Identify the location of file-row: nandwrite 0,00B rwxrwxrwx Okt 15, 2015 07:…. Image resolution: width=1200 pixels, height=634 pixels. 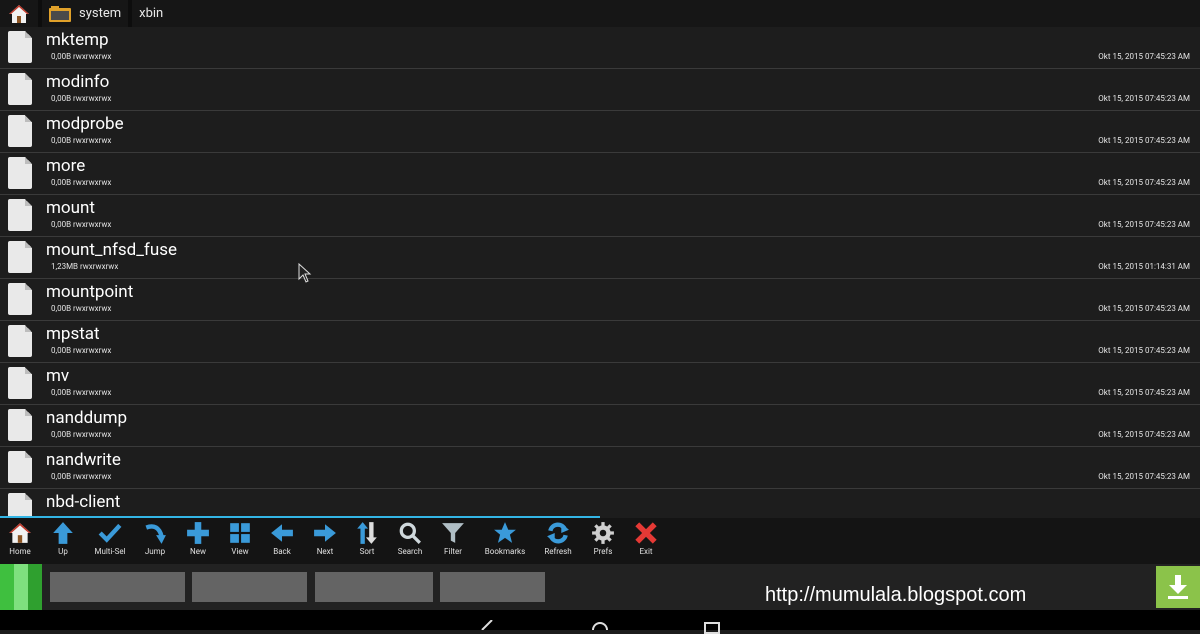
(600, 468).